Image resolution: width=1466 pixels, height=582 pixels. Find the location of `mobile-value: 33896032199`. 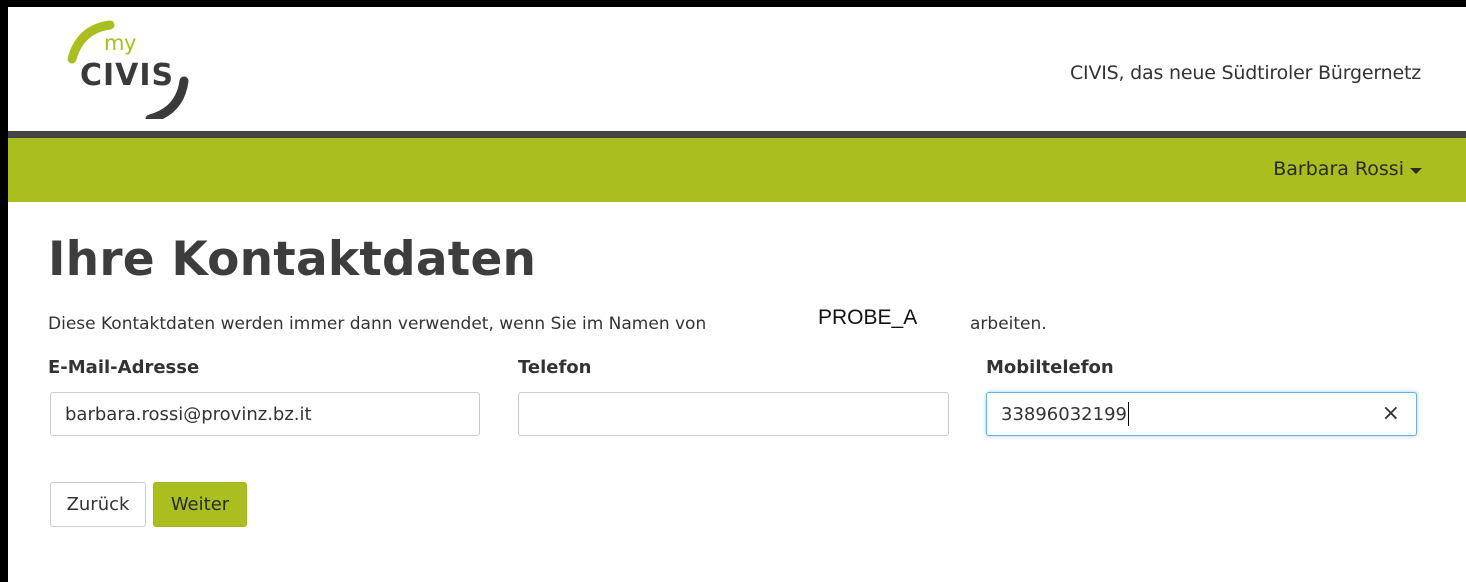

mobile-value: 33896032199 is located at coordinates (1064, 414).